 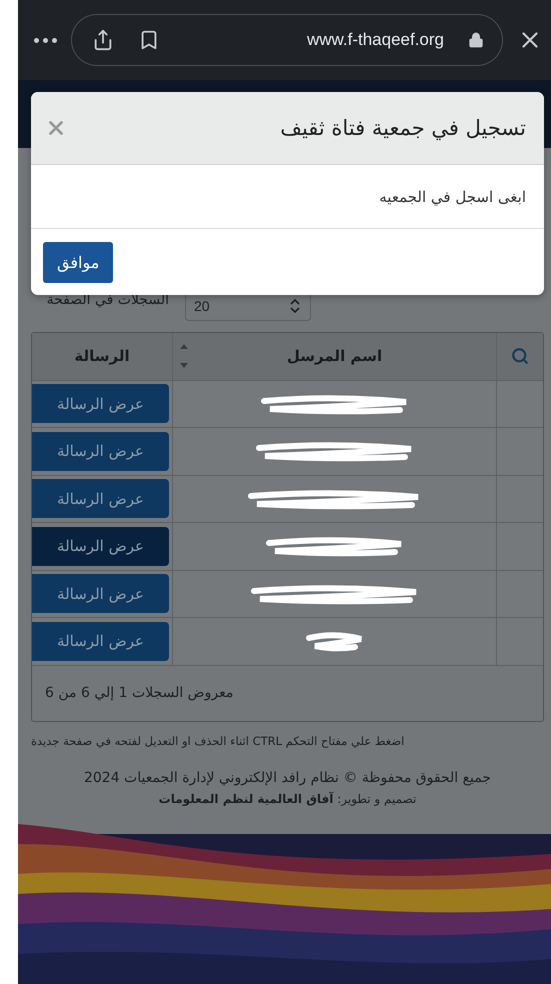 I want to click on redaction-scribble, so click(x=334, y=641).